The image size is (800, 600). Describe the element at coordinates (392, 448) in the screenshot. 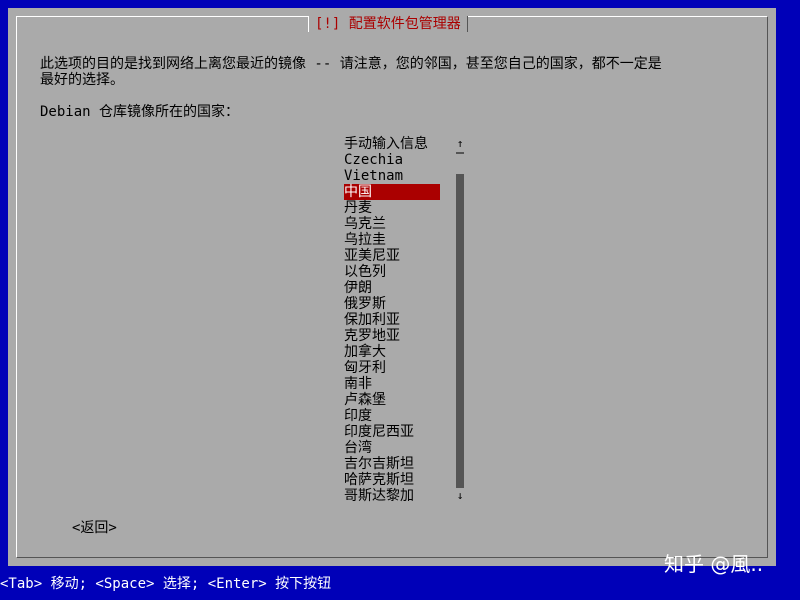

I see `list-item: 台湾` at that location.